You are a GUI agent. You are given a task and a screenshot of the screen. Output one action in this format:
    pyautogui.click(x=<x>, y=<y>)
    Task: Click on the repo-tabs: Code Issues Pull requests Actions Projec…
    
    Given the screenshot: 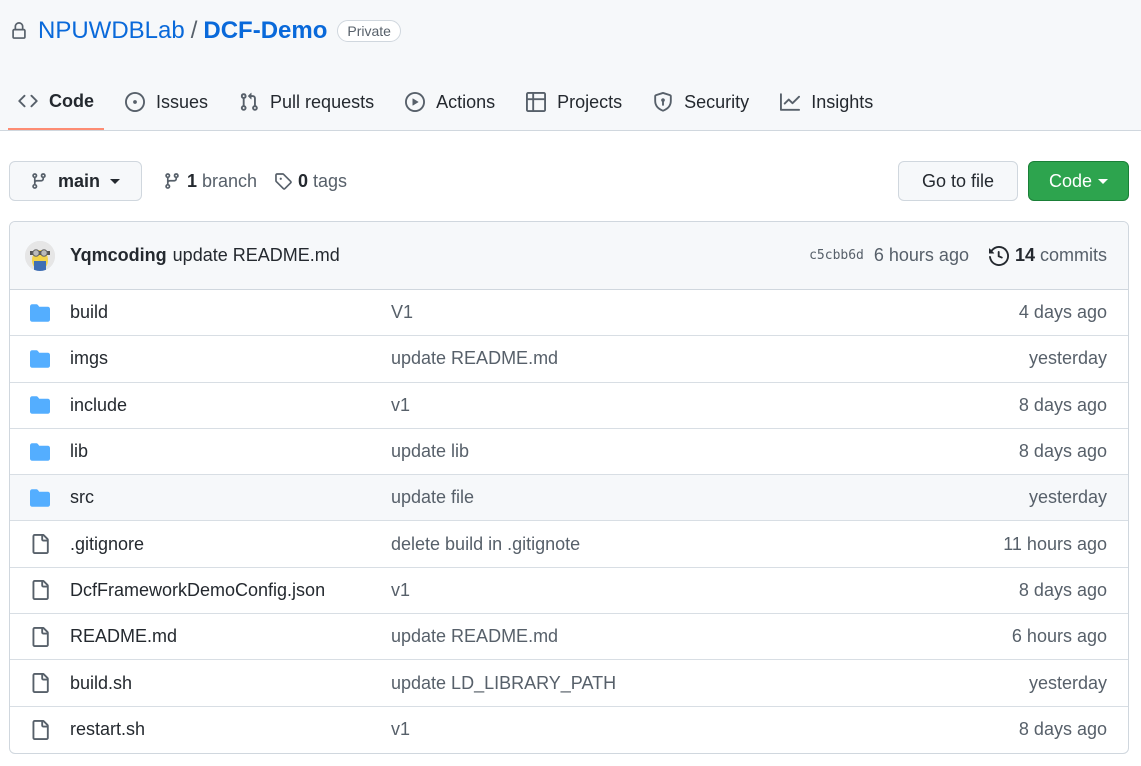 What is the action you would take?
    pyautogui.click(x=451, y=102)
    